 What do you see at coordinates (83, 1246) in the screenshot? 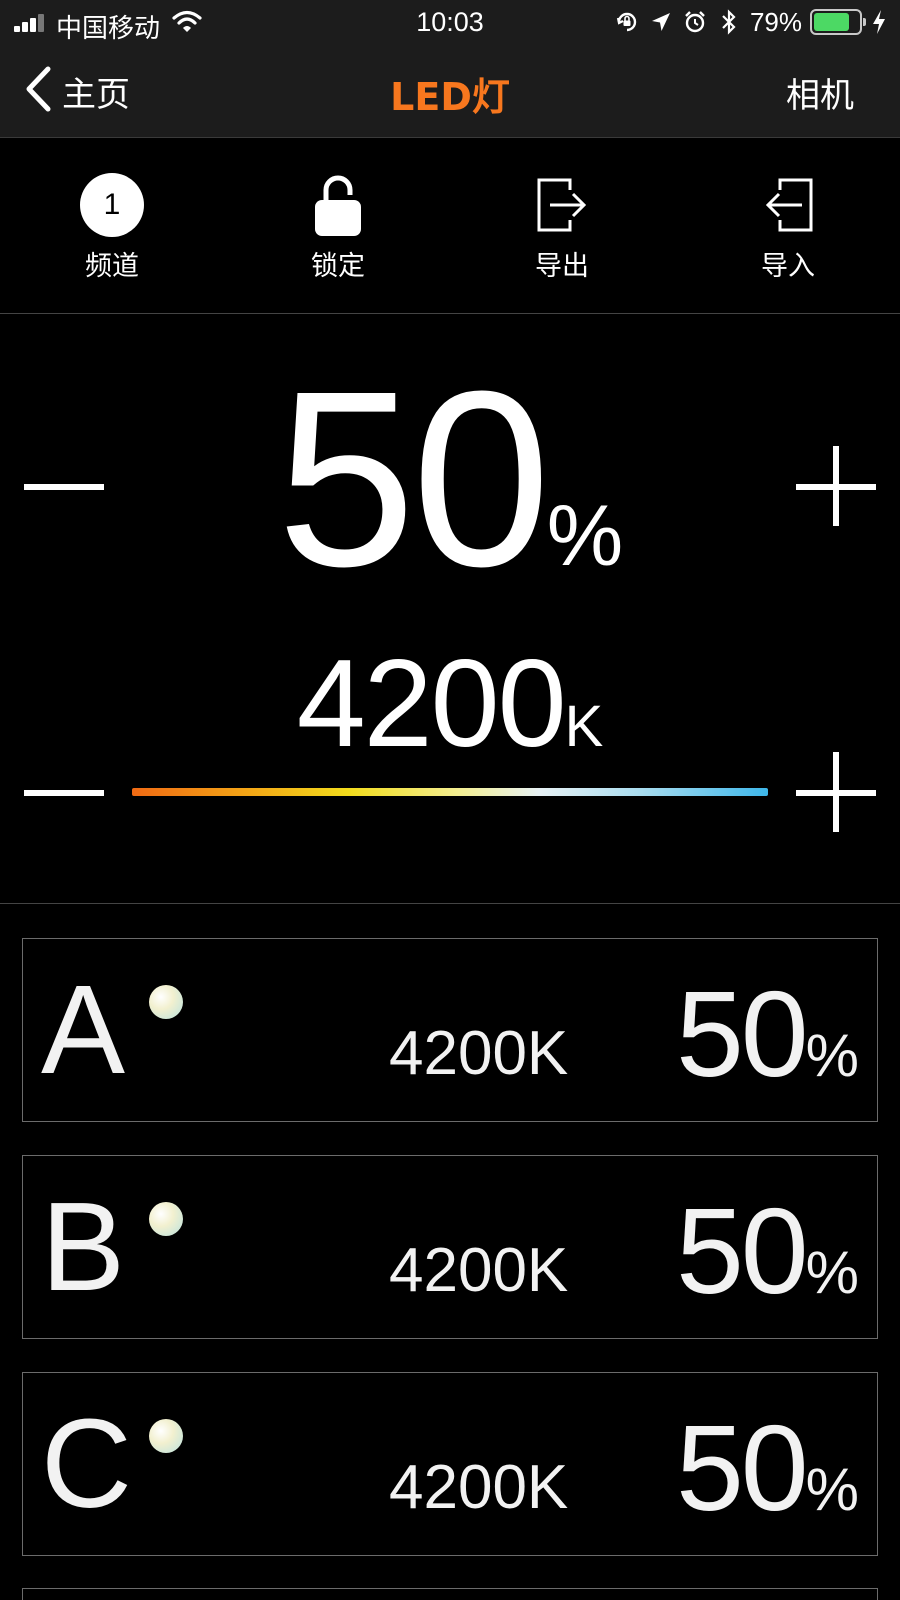
I see `channel-letter: B` at bounding box center [83, 1246].